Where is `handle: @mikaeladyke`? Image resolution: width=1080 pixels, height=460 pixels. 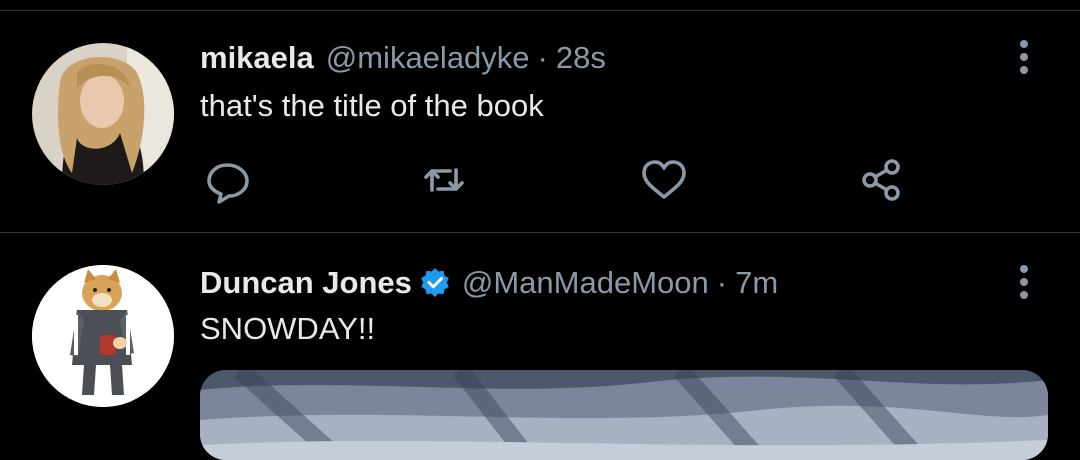 handle: @mikaeladyke is located at coordinates (428, 58).